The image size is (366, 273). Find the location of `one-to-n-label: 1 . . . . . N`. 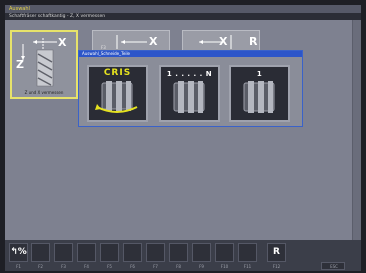

one-to-n-label: 1 . . . . . N is located at coordinates (189, 74).